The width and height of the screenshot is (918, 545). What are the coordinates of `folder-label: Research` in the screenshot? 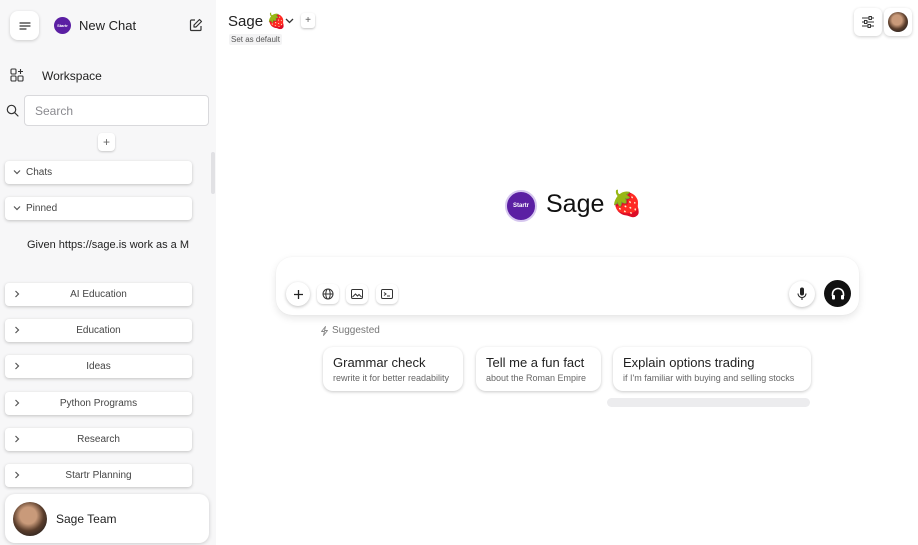 It's located at (98, 439).